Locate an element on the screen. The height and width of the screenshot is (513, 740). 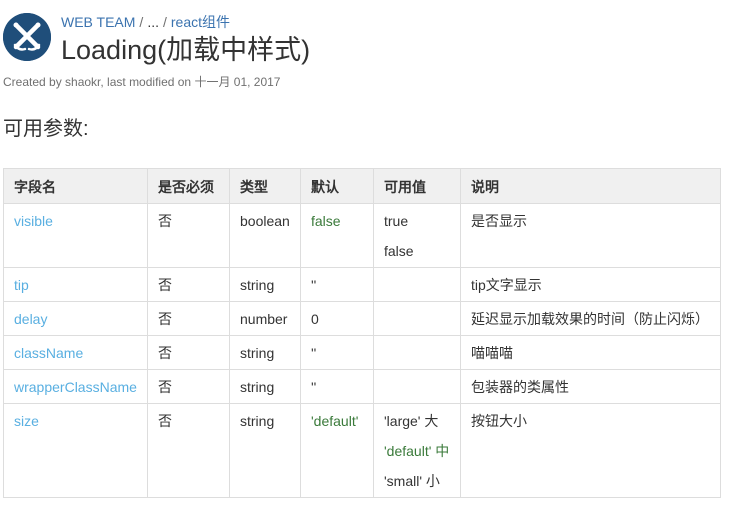
table-row: className 否 string '' 喵喵喵 is located at coordinates (362, 352).